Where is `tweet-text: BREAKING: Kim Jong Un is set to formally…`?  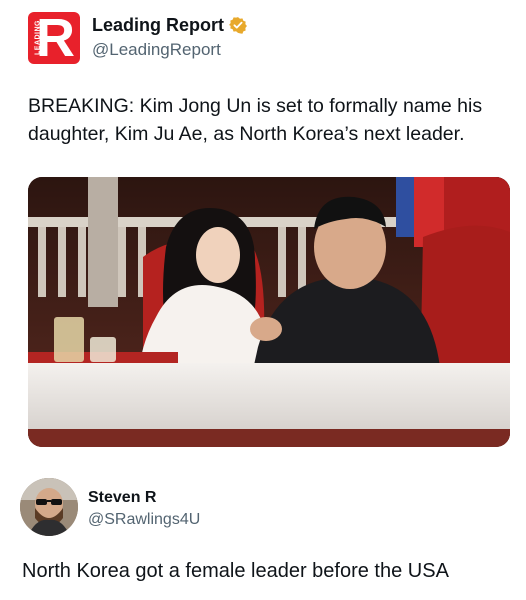 tweet-text: BREAKING: Kim Jong Un is set to formally… is located at coordinates (255, 120).